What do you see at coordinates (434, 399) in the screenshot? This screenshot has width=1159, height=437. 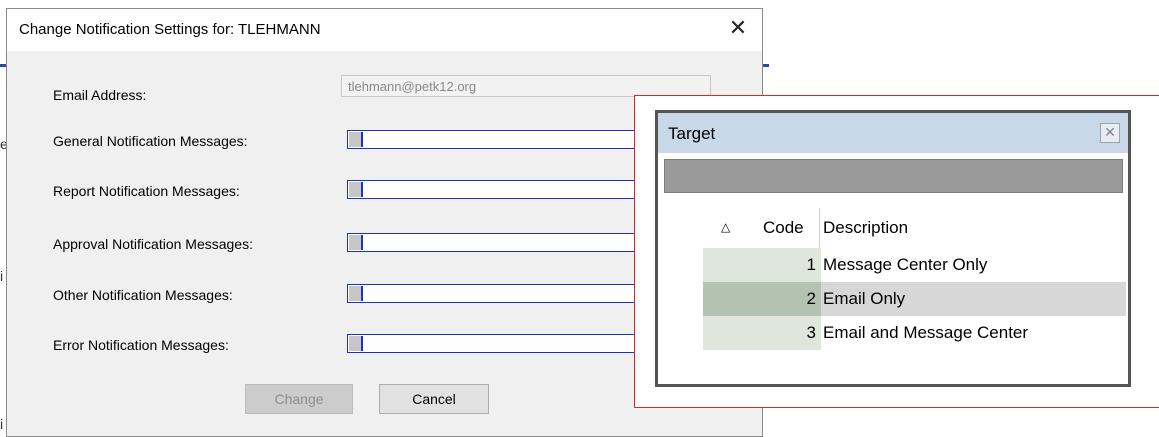 I see `cancel-button: Cancel` at bounding box center [434, 399].